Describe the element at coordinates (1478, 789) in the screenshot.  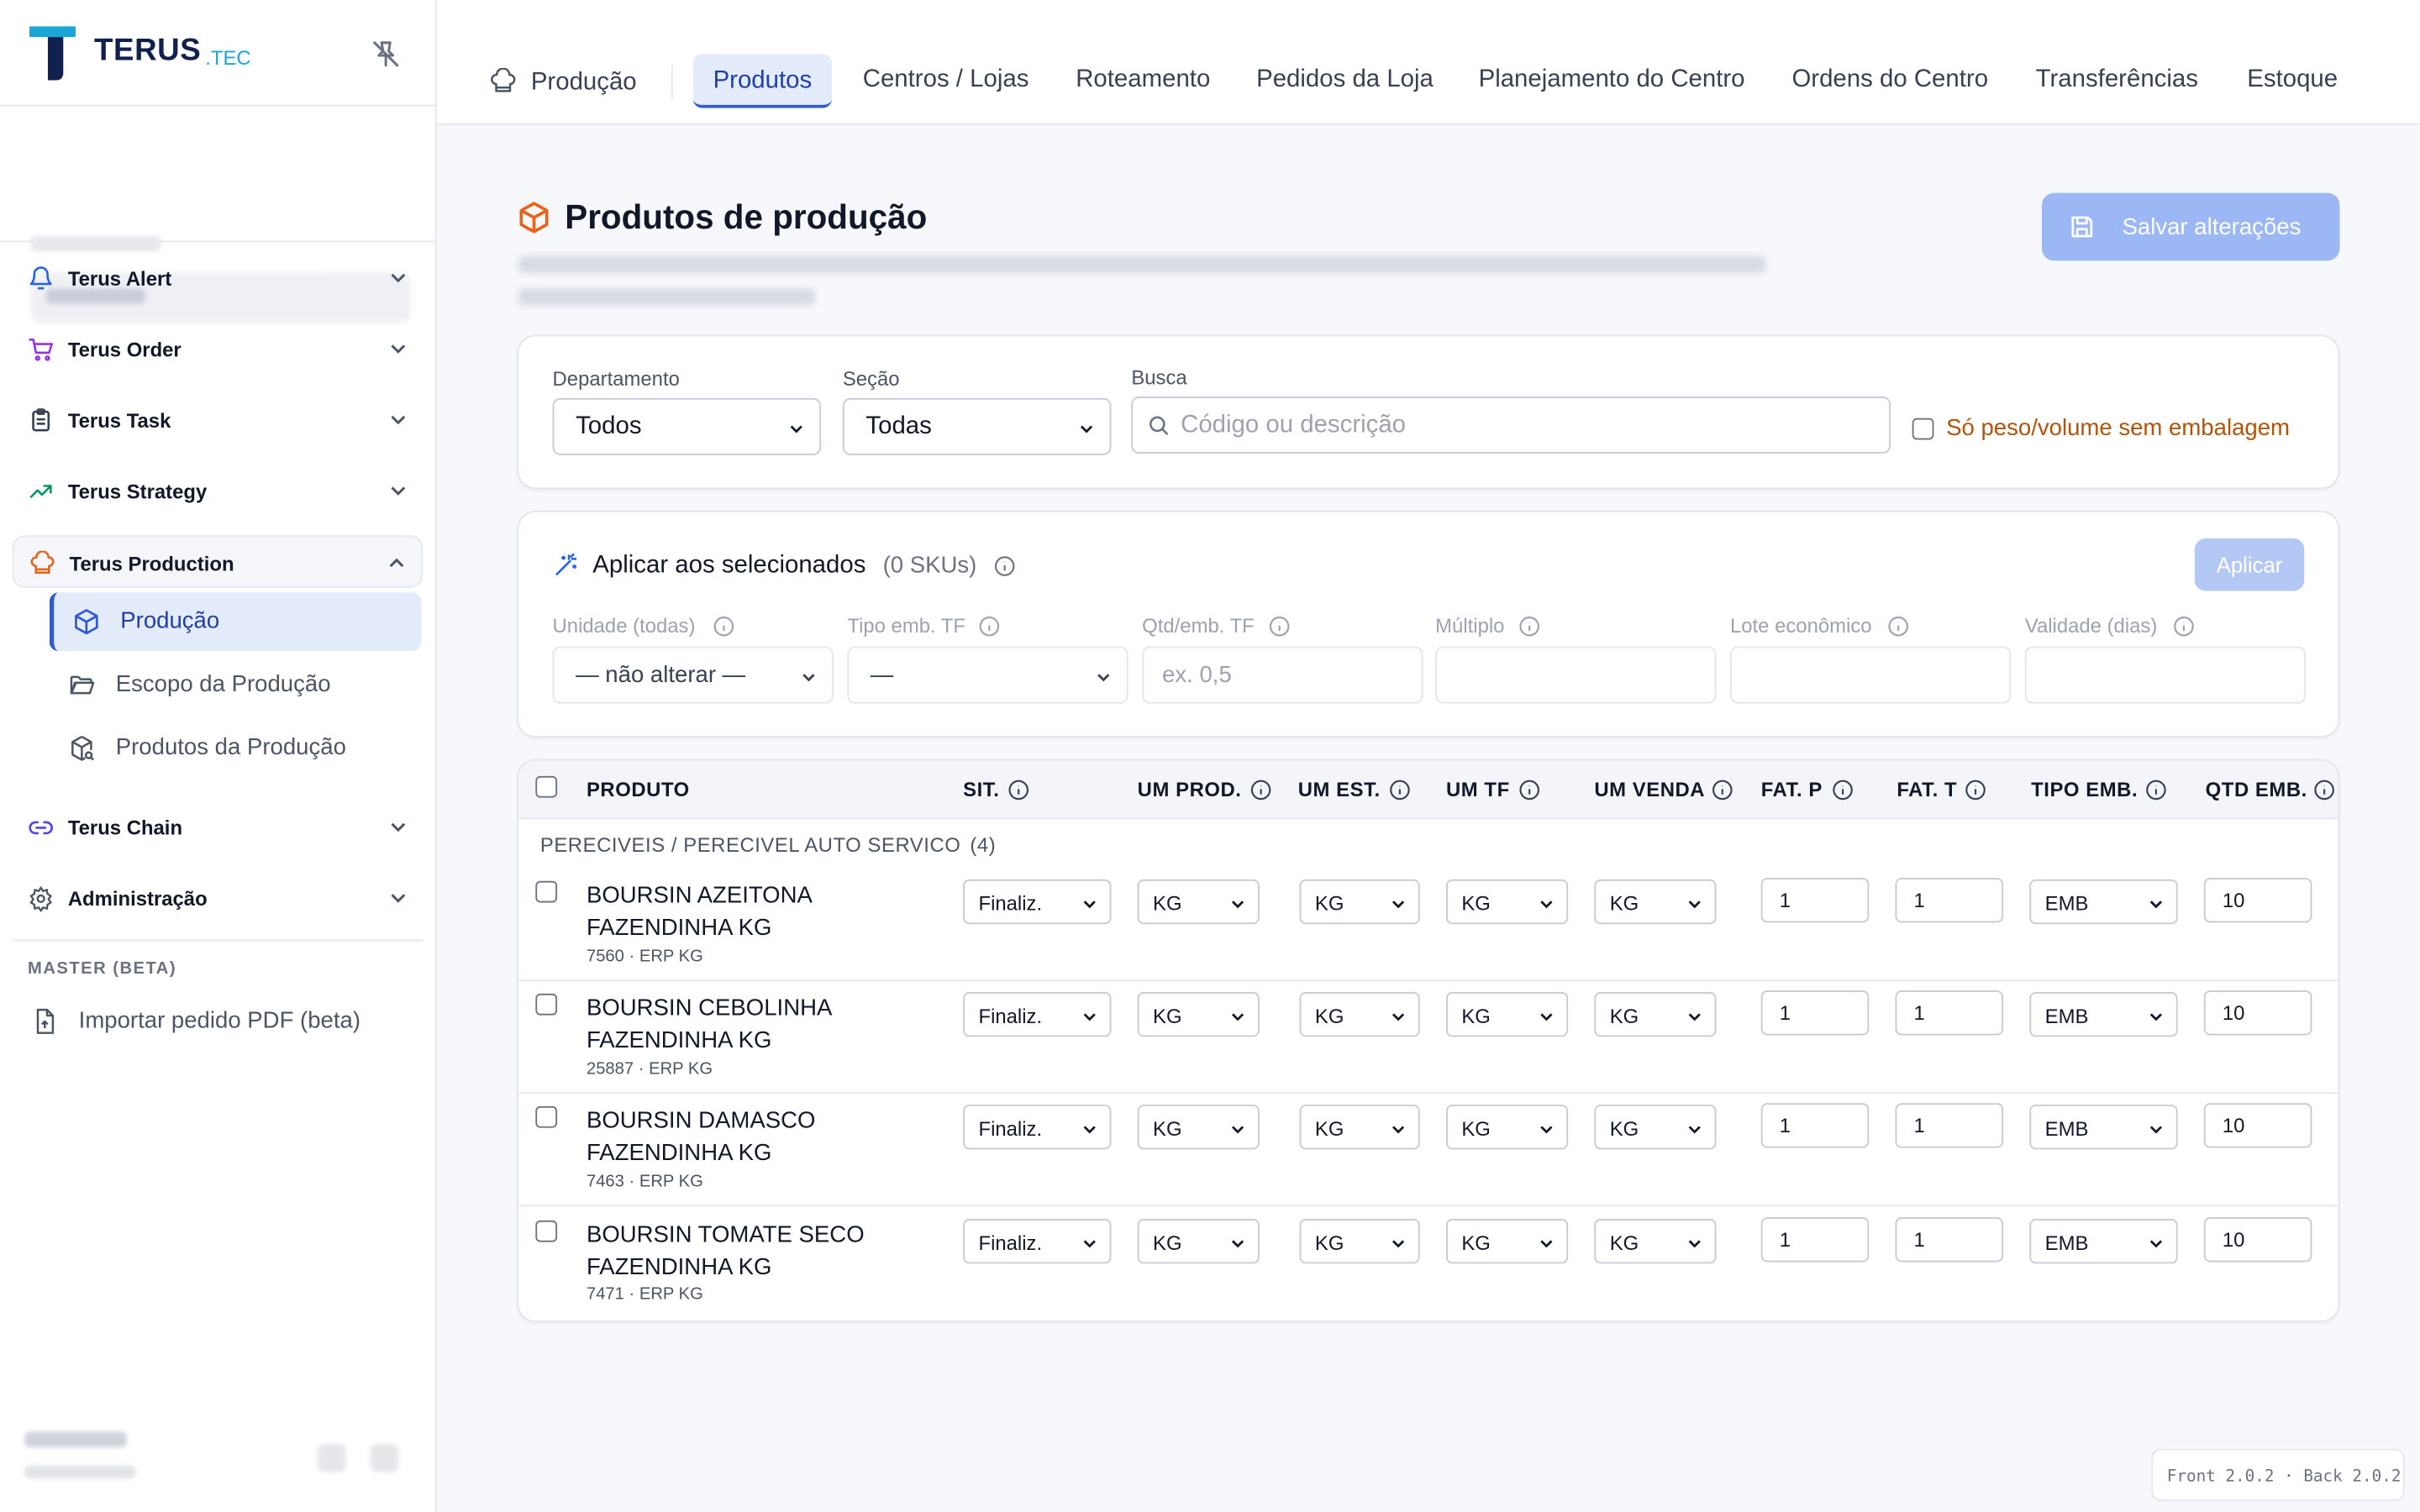
I see `column-header-um-tf: UM TF` at that location.